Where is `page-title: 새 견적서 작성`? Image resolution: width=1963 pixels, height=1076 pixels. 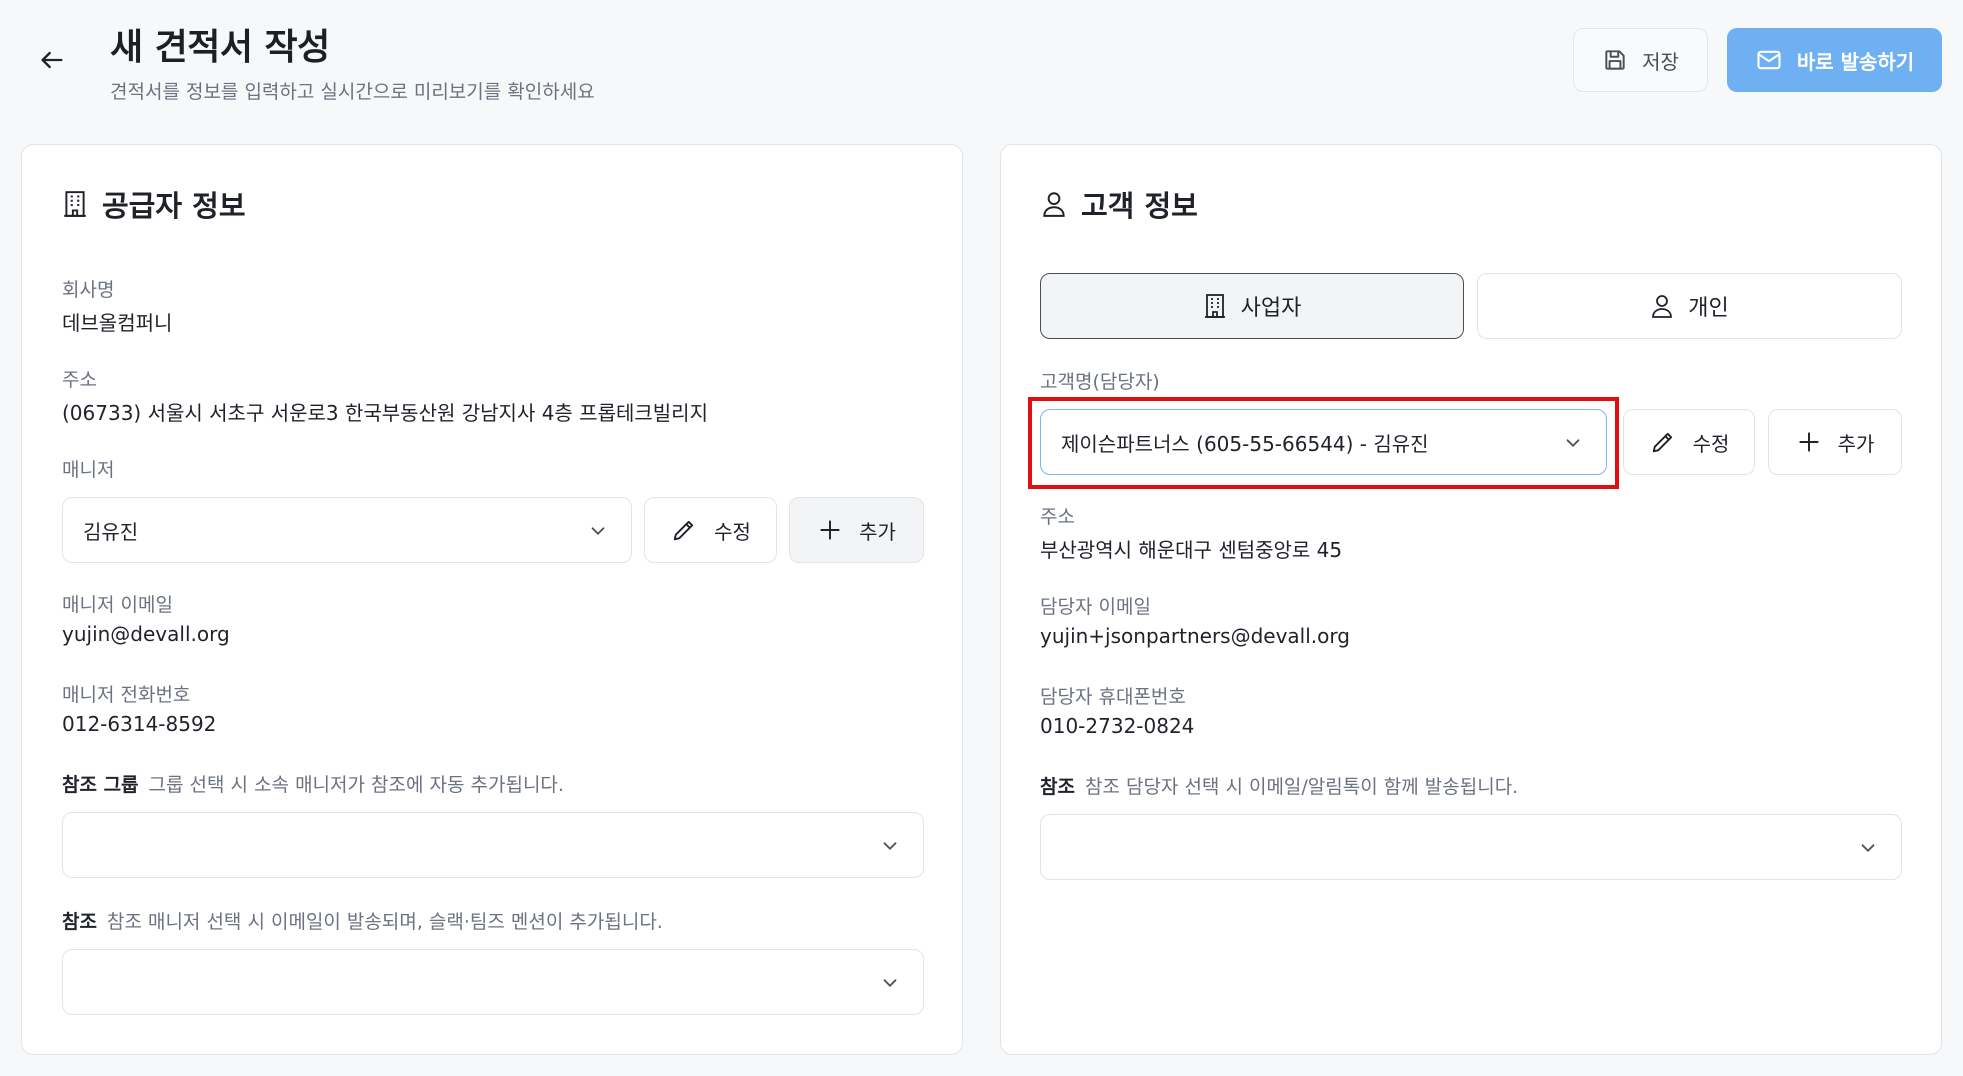 page-title: 새 견적서 작성 is located at coordinates (220, 47).